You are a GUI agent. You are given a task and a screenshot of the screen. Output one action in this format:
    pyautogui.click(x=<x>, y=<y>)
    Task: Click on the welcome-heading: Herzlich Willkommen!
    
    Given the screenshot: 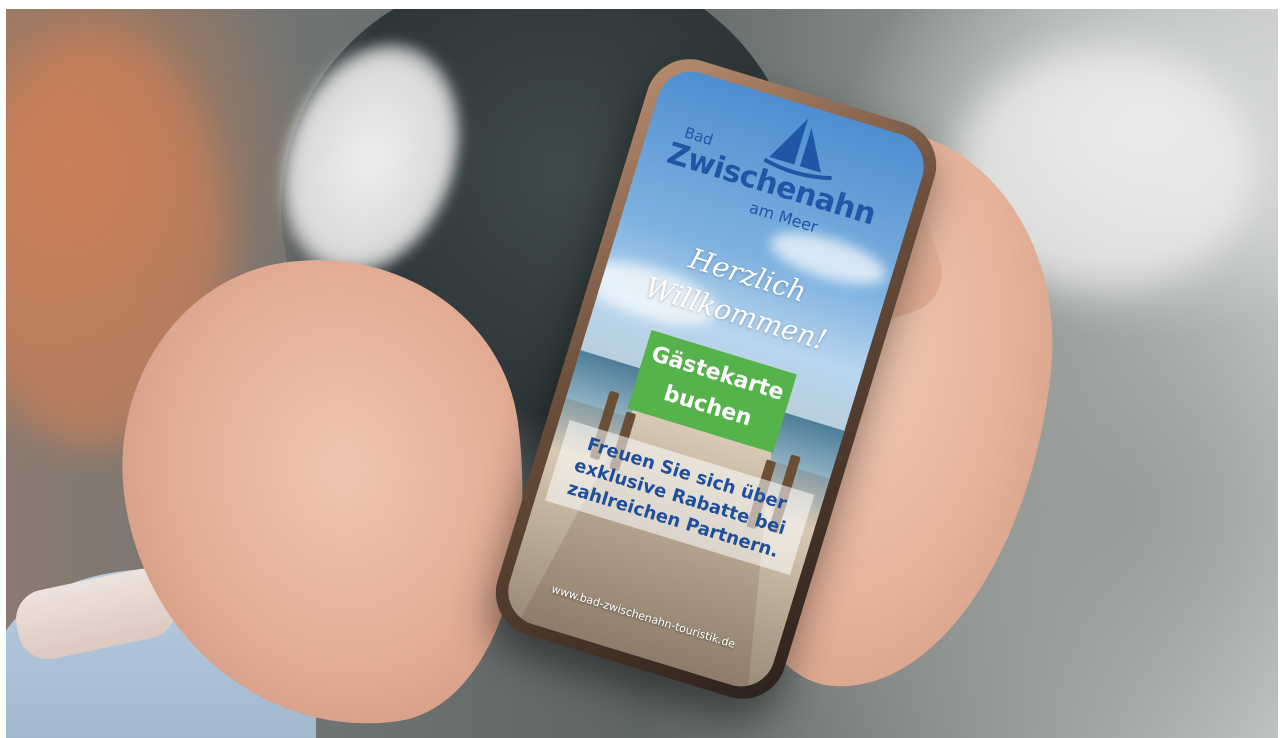 What is the action you would take?
    pyautogui.click(x=741, y=294)
    